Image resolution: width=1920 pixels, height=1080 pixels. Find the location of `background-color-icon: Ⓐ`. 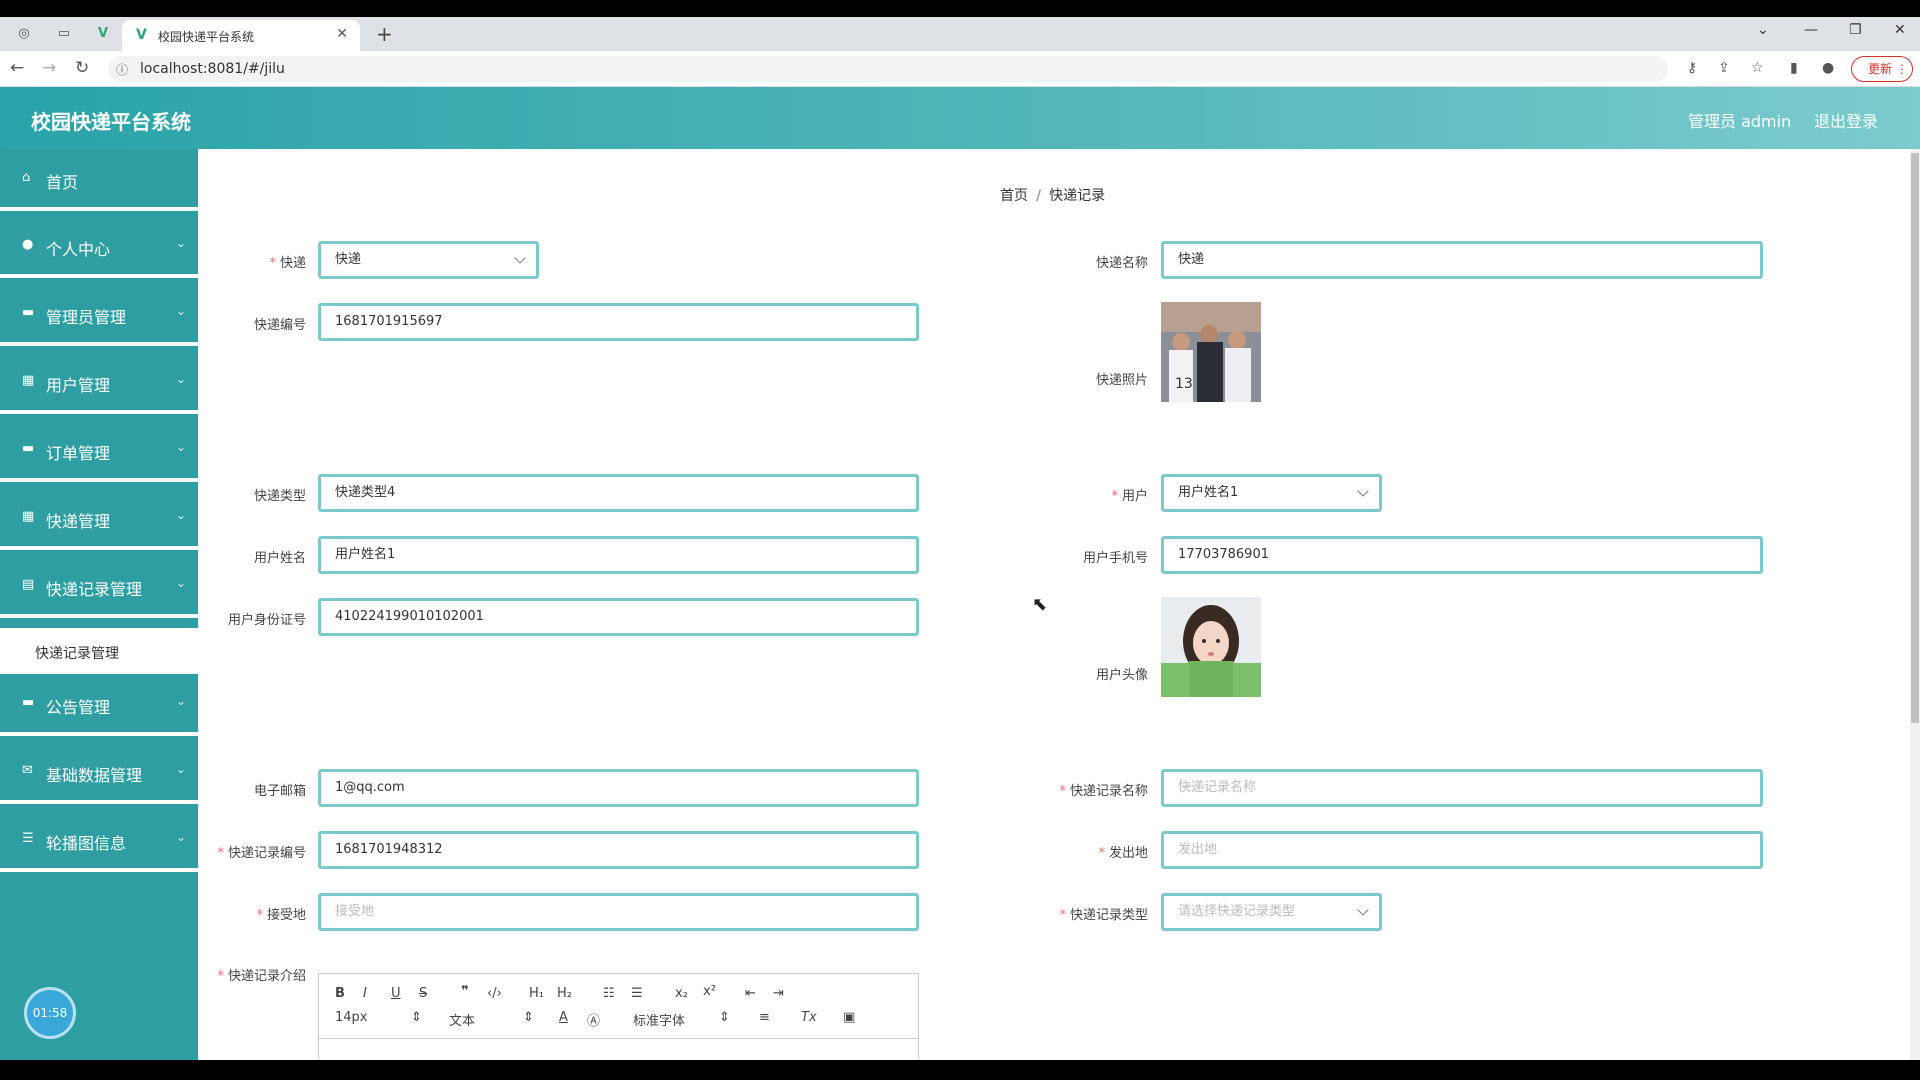

background-color-icon: Ⓐ is located at coordinates (593, 1019).